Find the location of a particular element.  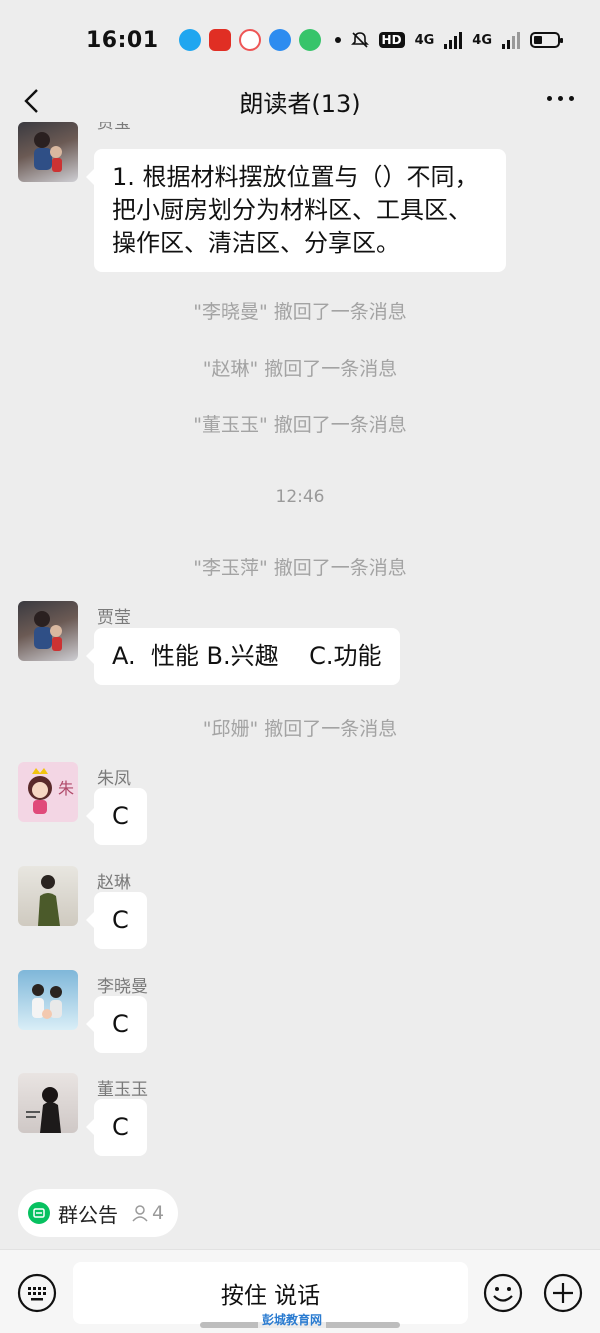

message-line: 1. 根据材料摆放位置与（）不同， is located at coordinates (295, 177).